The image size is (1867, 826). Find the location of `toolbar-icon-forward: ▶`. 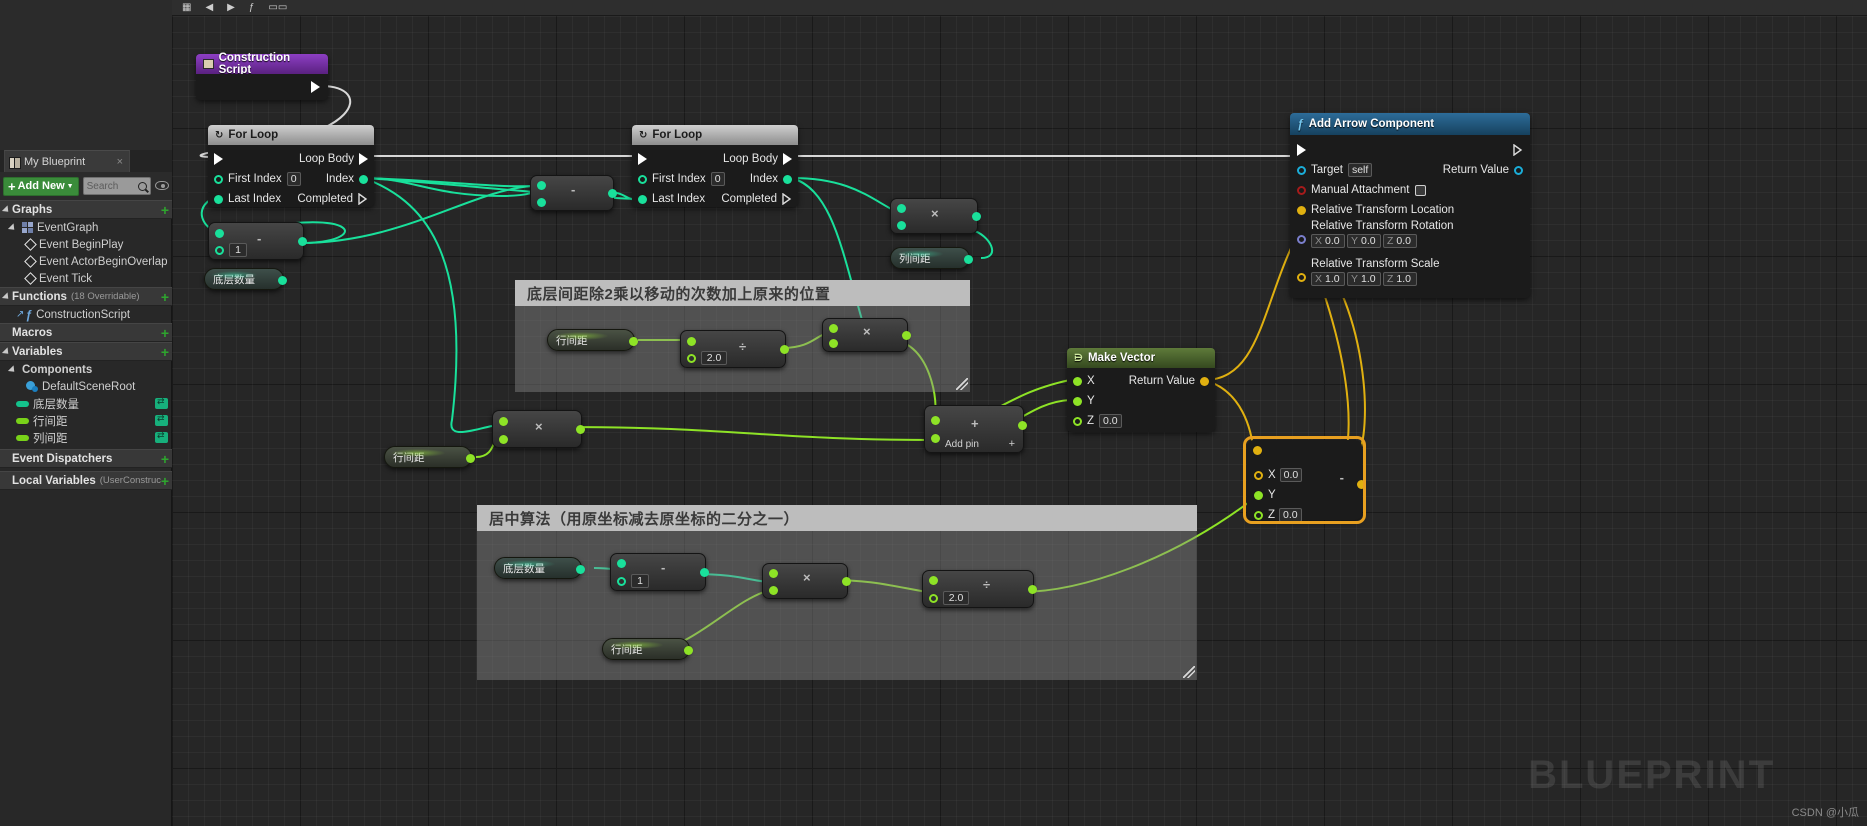

toolbar-icon-forward: ▶ is located at coordinates (231, 7).